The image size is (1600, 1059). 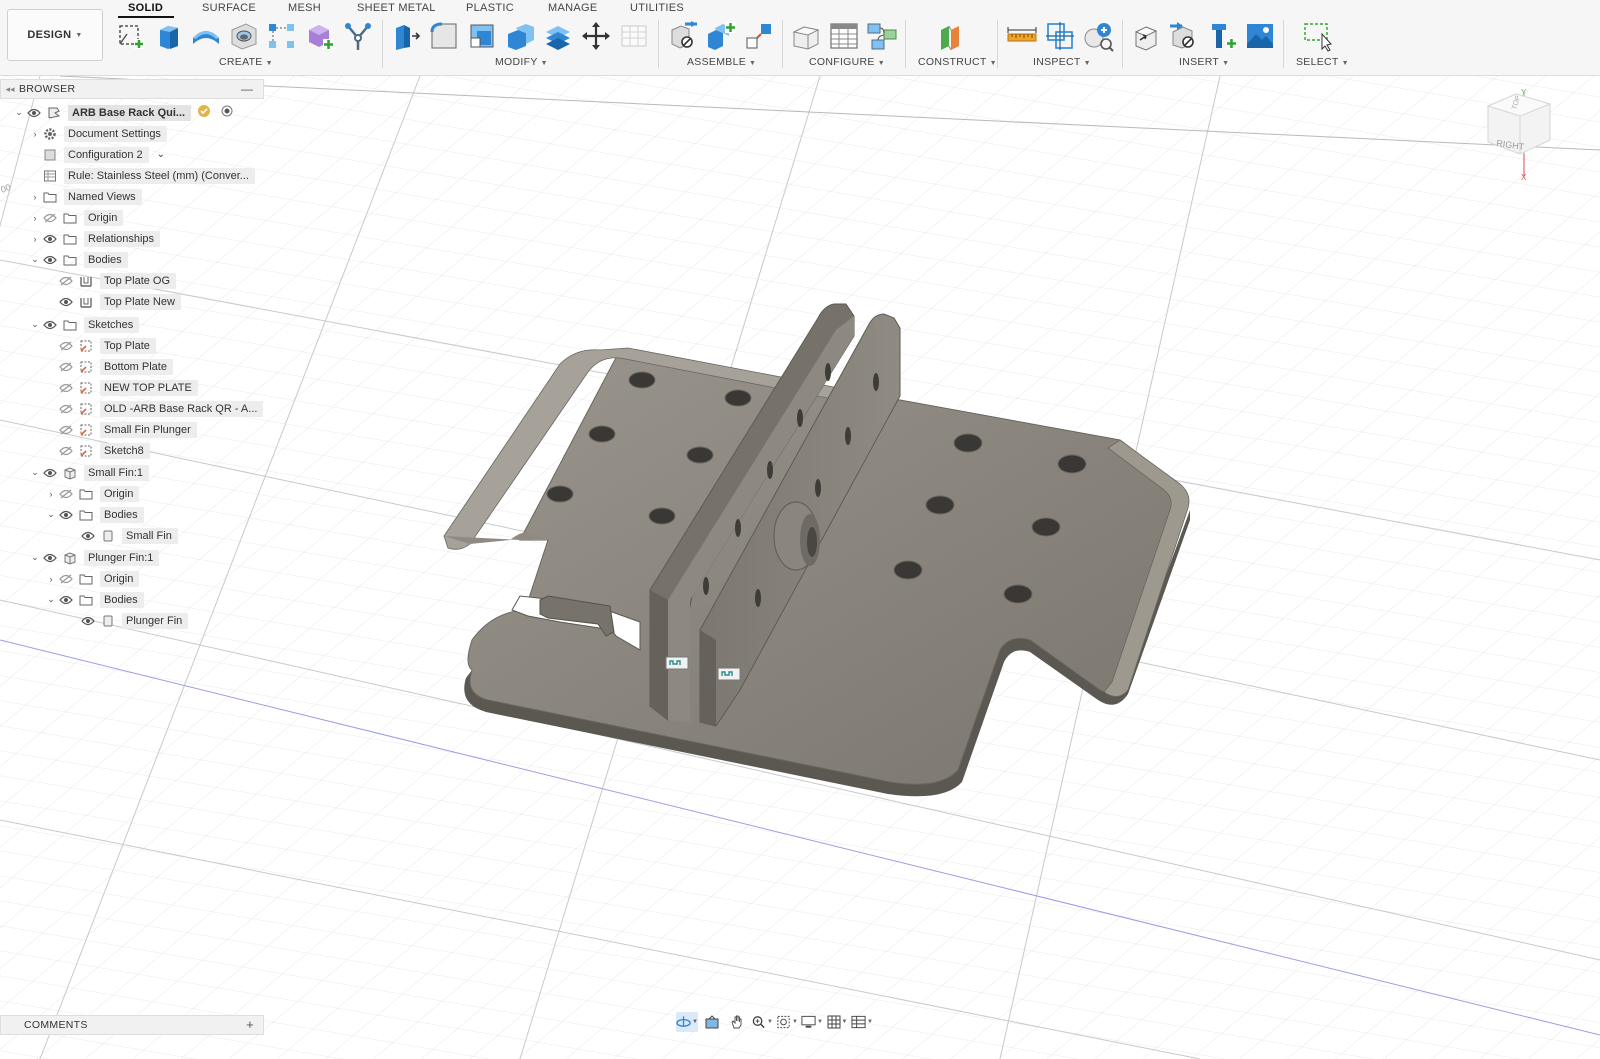 What do you see at coordinates (134, 620) in the screenshot?
I see `tree-body-plunger-fin: Plunger Fin` at bounding box center [134, 620].